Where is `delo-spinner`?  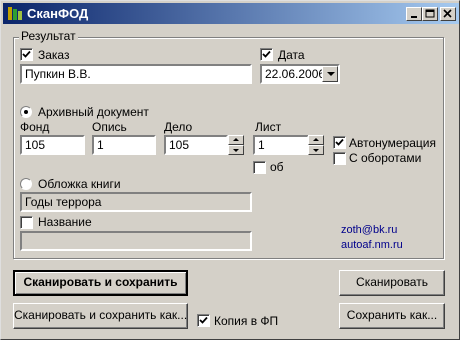 delo-spinner is located at coordinates (236, 145).